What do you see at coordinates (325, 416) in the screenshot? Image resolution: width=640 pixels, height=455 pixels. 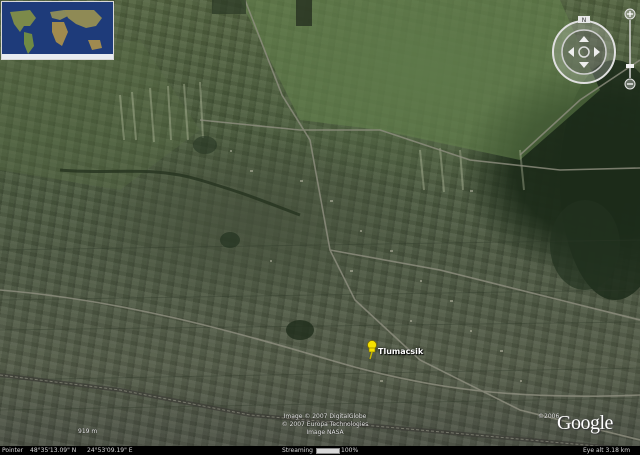 I see `credit-line: Image © 2007 DigitalGlobe` at bounding box center [325, 416].